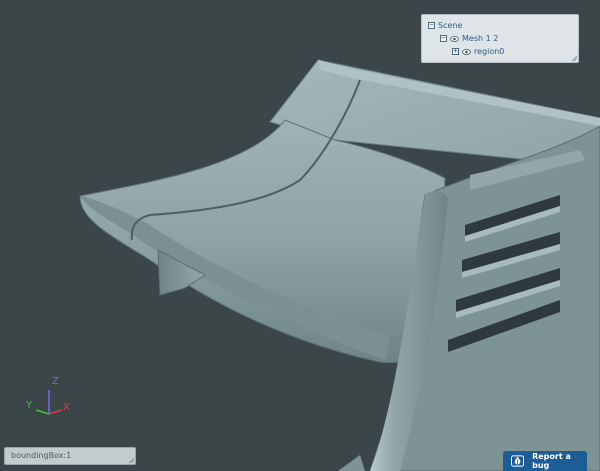  Describe the element at coordinates (351, 463) in the screenshot. I see `mesh-fragment` at that location.